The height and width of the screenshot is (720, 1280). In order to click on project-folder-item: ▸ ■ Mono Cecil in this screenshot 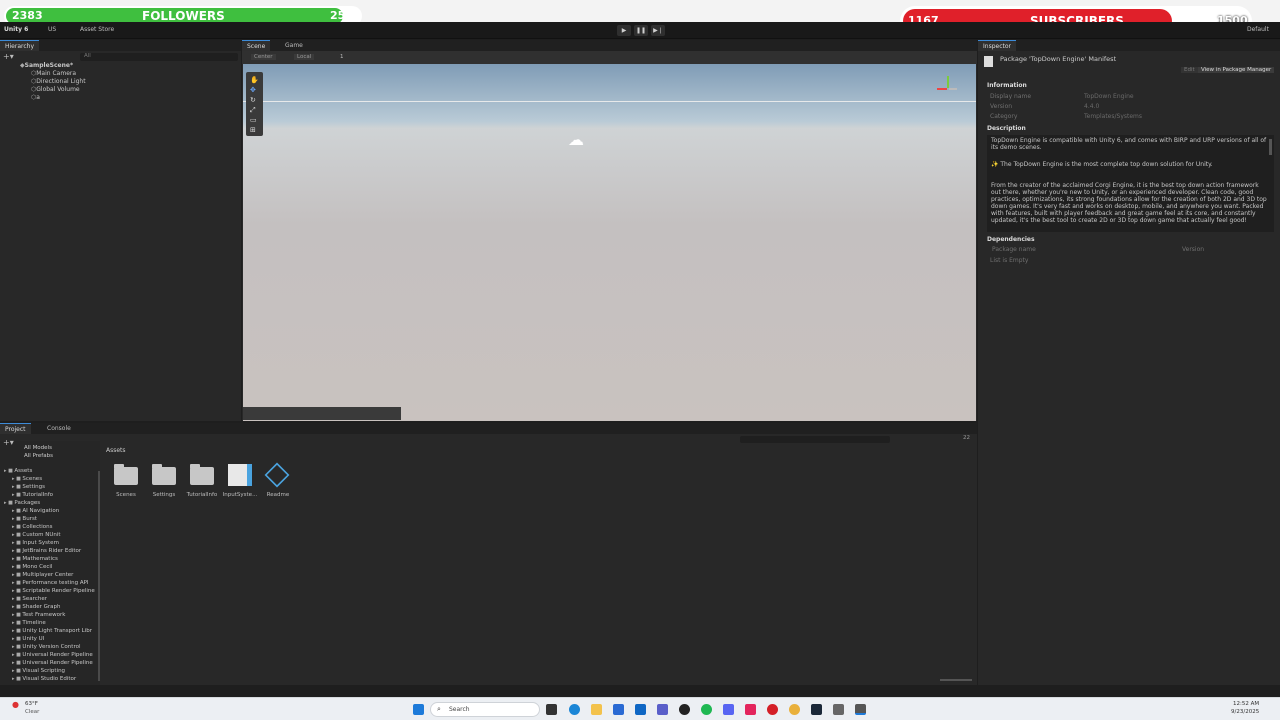, I will do `click(32, 566)`.